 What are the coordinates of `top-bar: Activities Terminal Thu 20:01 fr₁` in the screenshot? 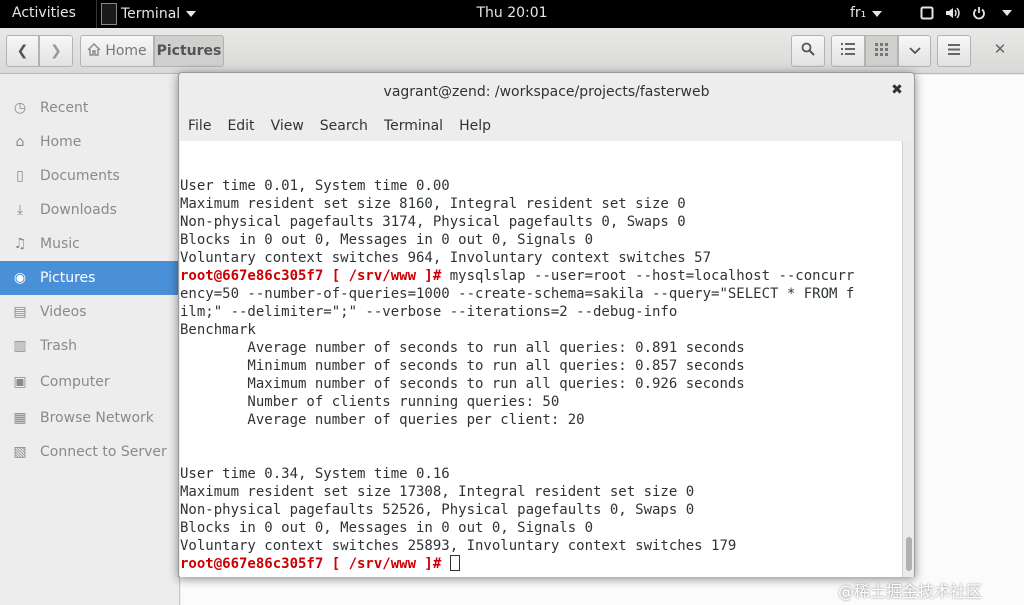 It's located at (512, 14).